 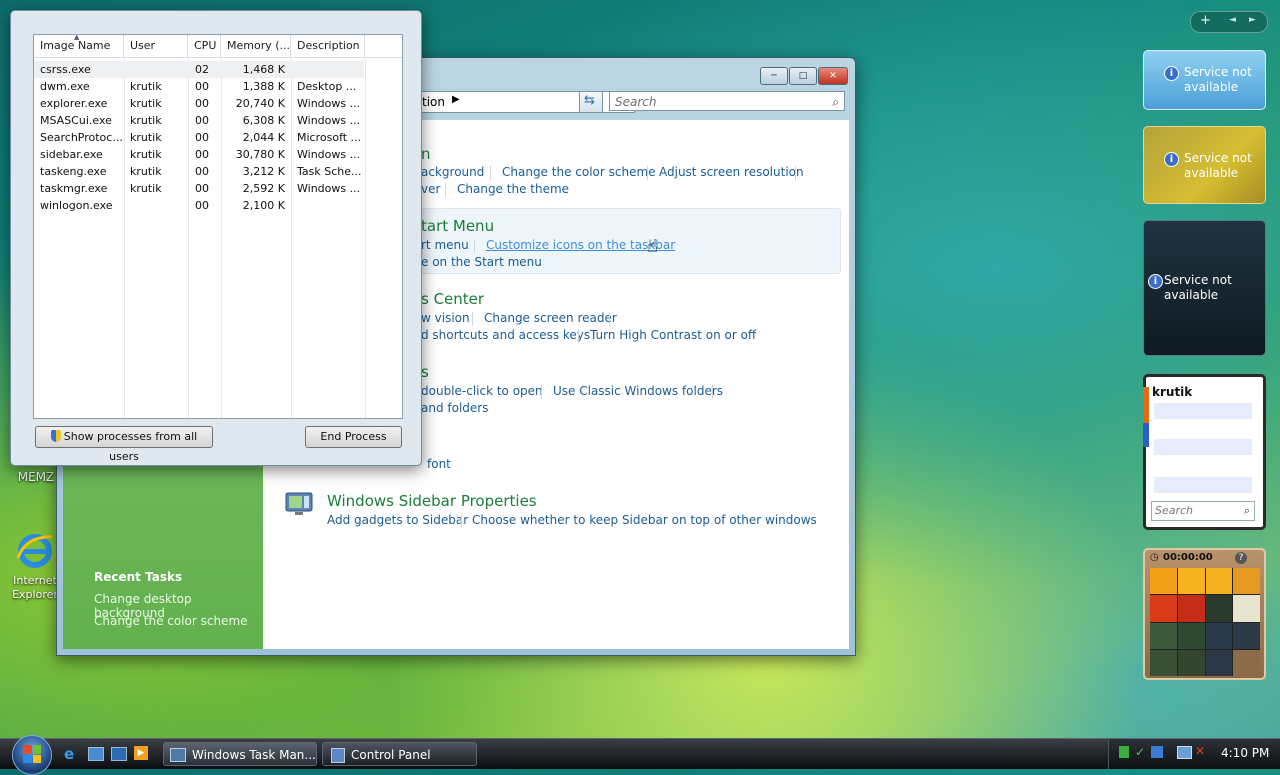 What do you see at coordinates (32, 755) in the screenshot?
I see `start-button` at bounding box center [32, 755].